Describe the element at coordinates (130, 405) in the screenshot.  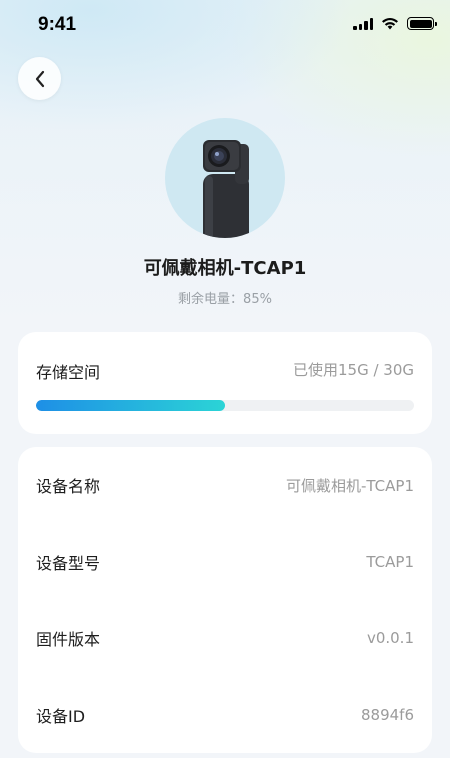
I see `storage-progress-fill` at that location.